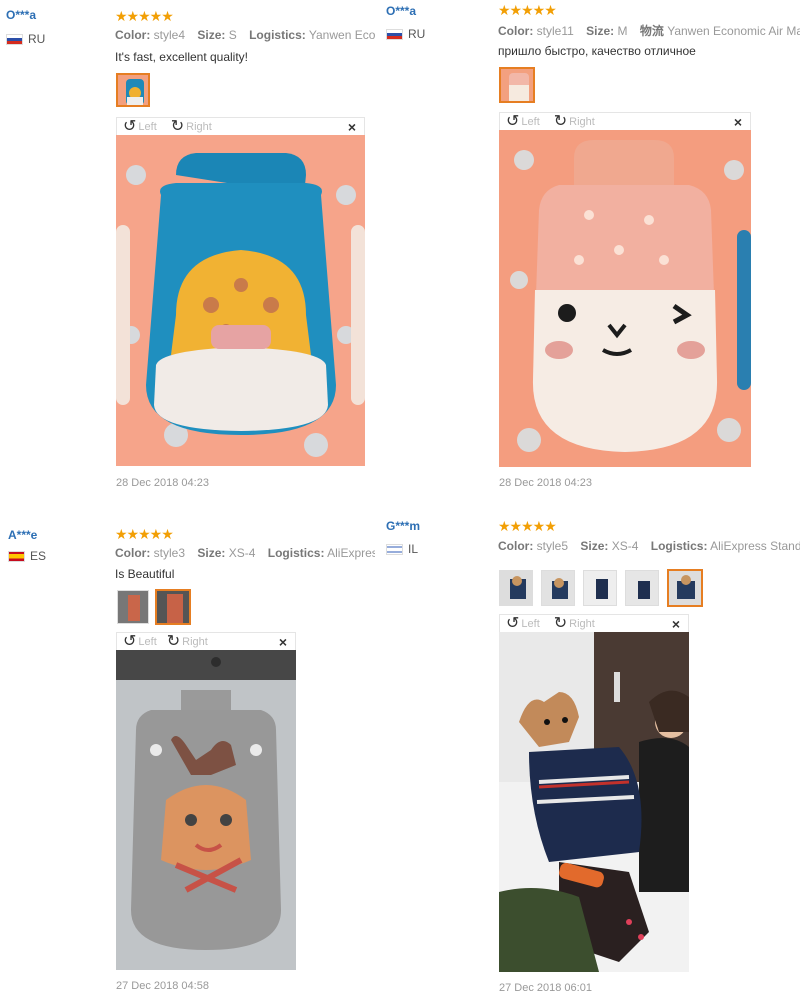  I want to click on logistics-label: 物流, so click(651, 31).